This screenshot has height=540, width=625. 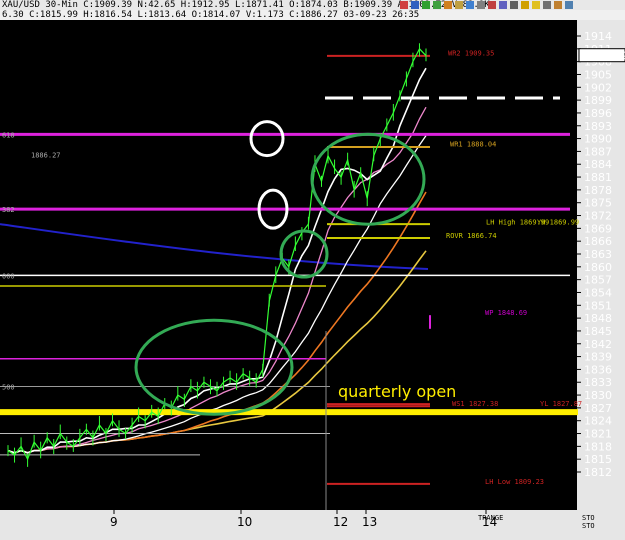 What do you see at coordinates (8, 388) in the screenshot?
I see `left-level-label-4: 500` at bounding box center [8, 388].